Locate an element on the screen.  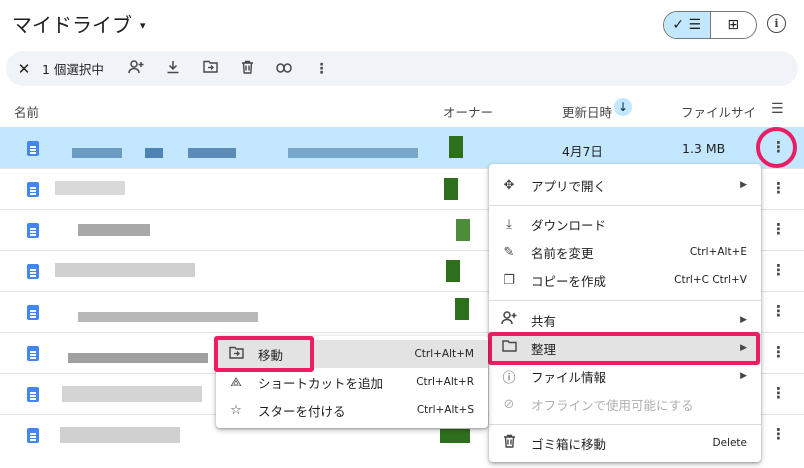
column-owner: オーナー is located at coordinates (468, 111).